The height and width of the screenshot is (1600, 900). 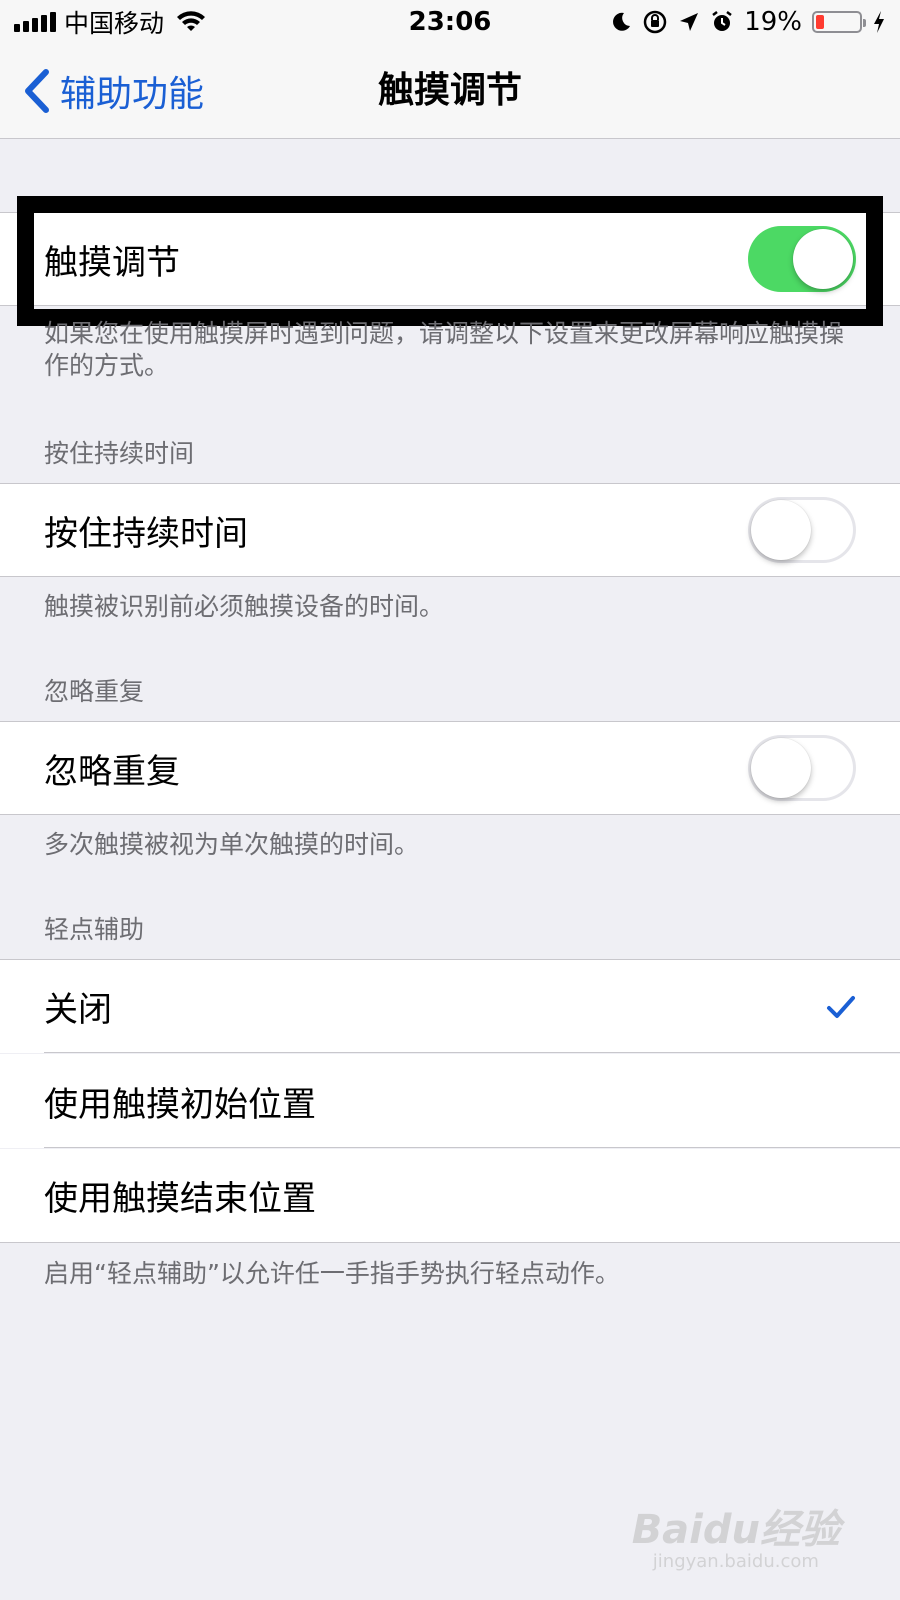 I want to click on battery-icon, so click(x=839, y=22).